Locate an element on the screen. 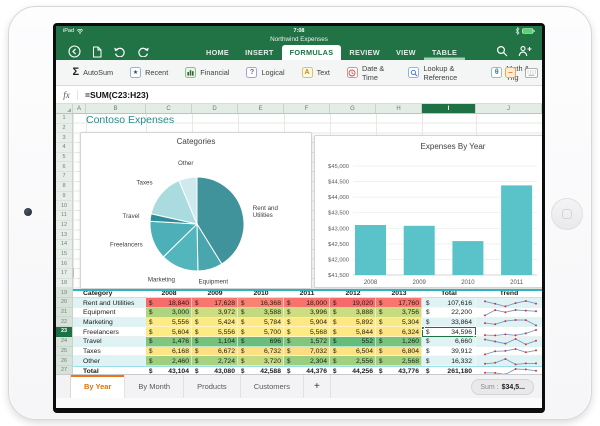  value-cell: $3,720 is located at coordinates (261, 361).